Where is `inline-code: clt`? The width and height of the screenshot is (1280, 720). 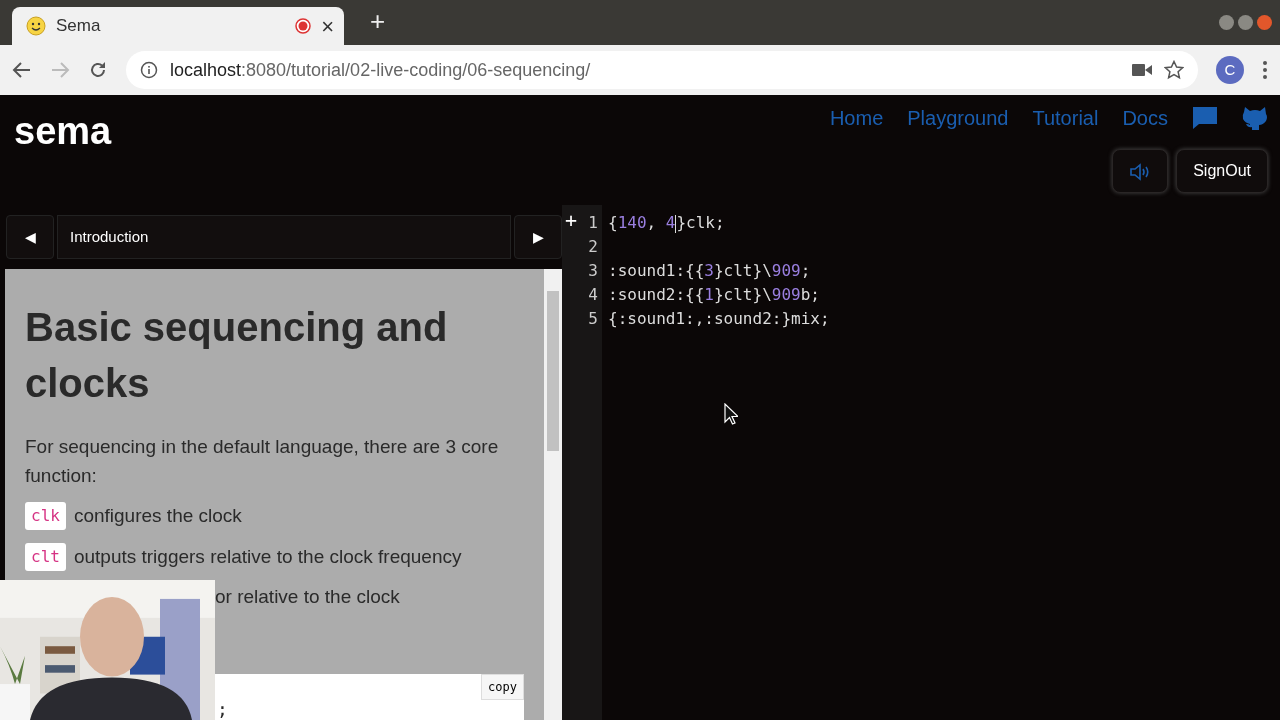 inline-code: clt is located at coordinates (45, 556).